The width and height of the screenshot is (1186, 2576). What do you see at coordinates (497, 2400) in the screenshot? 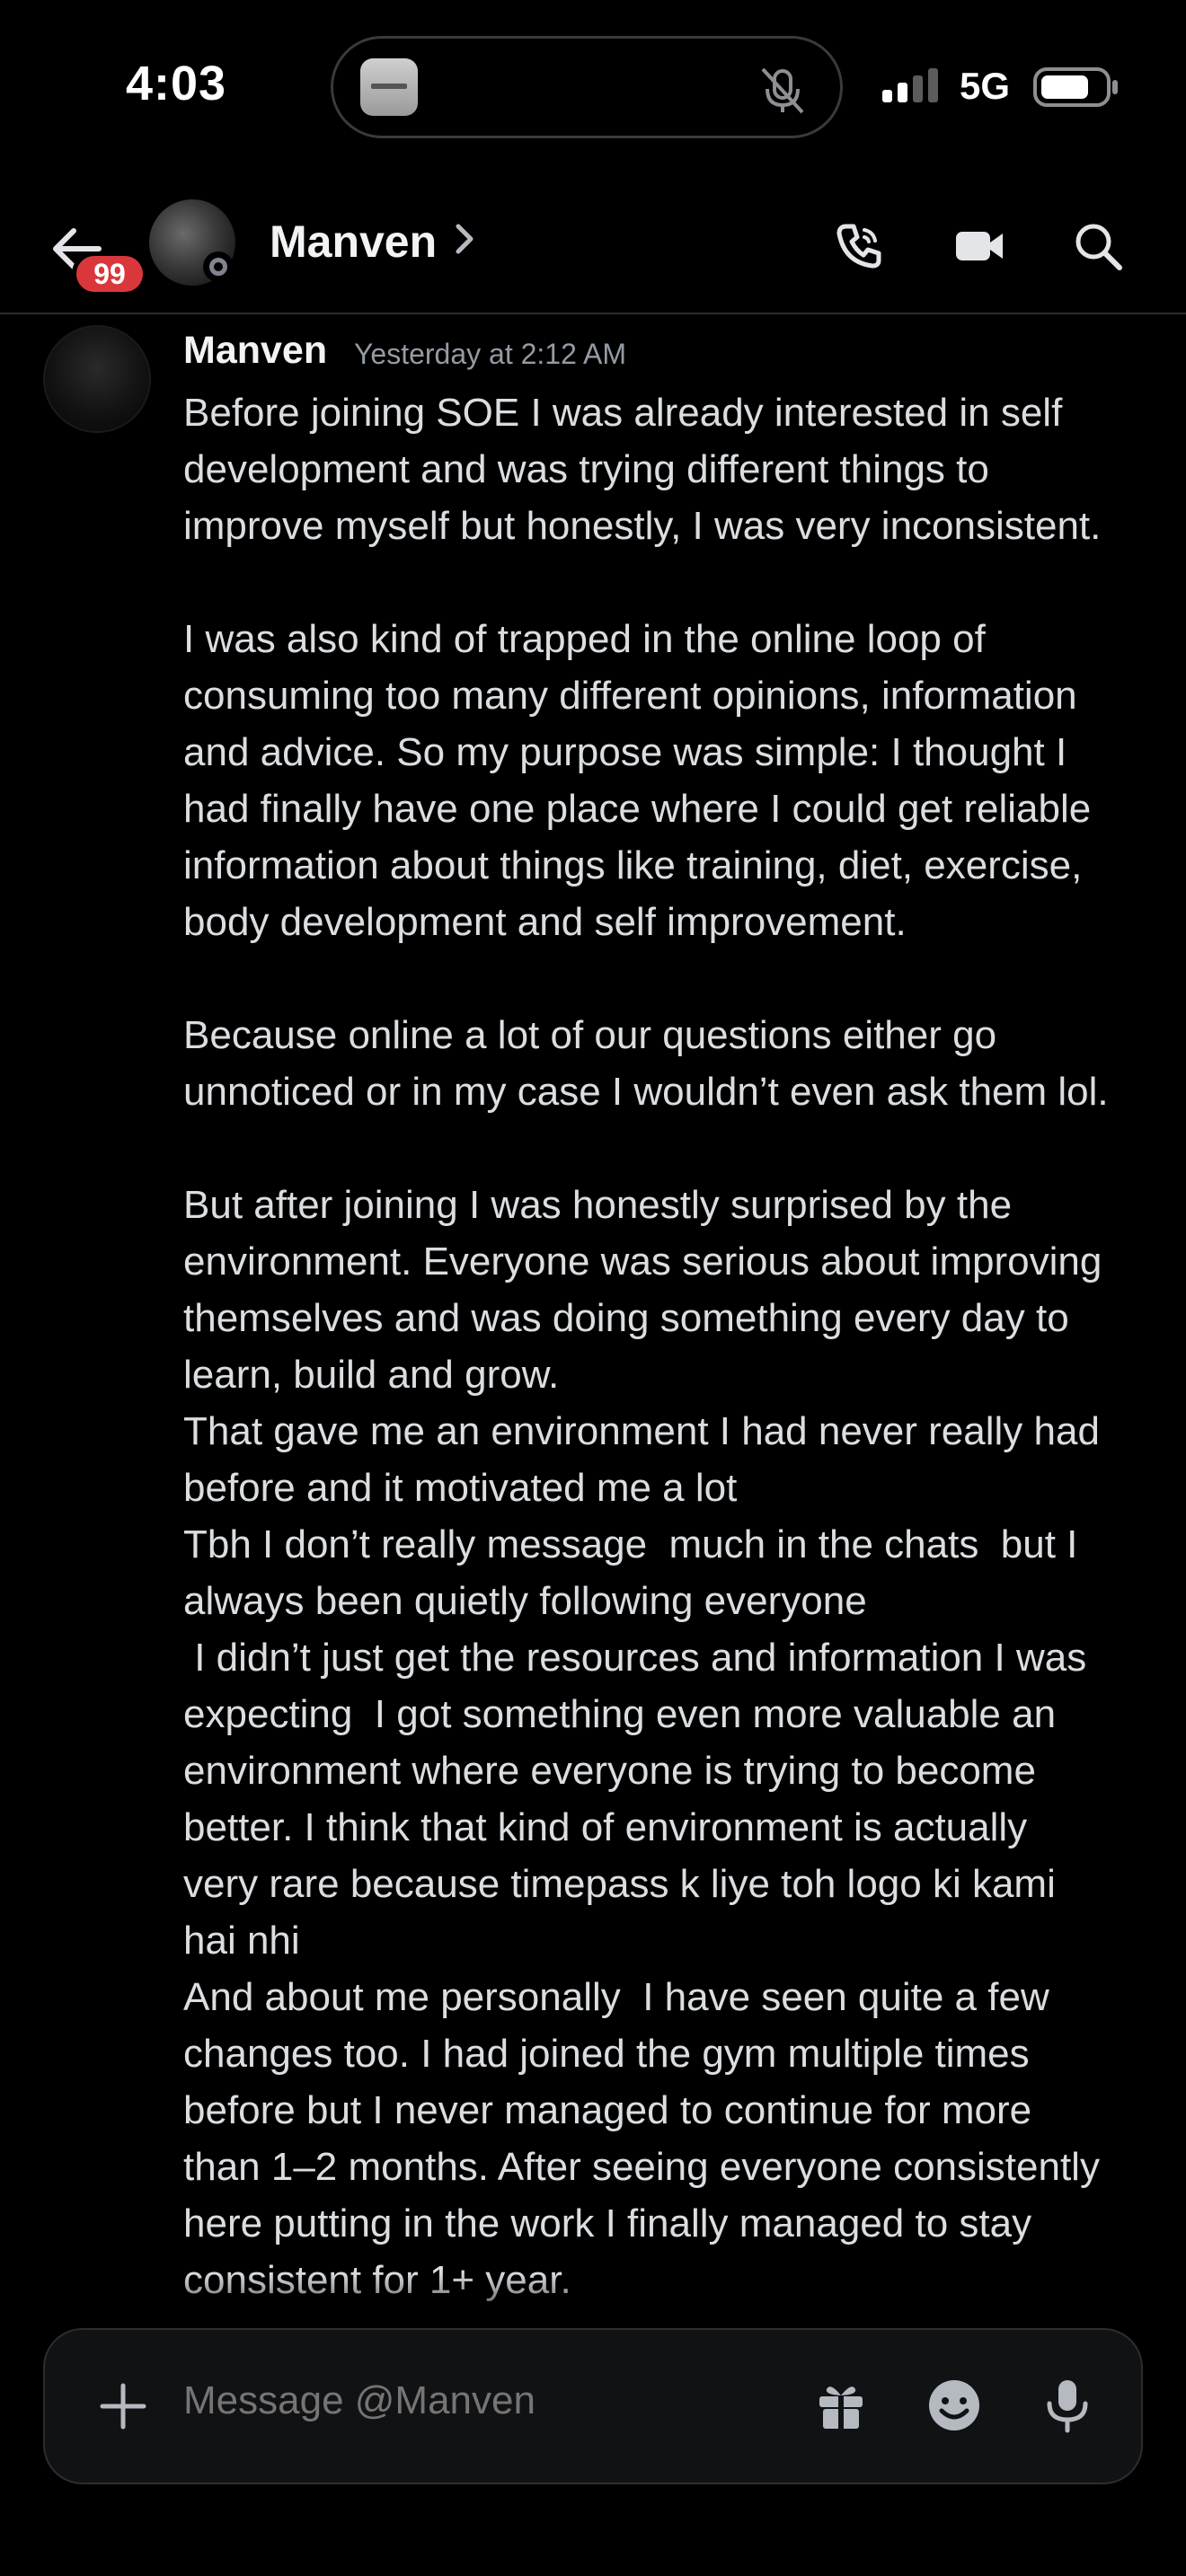
I see `message-input` at bounding box center [497, 2400].